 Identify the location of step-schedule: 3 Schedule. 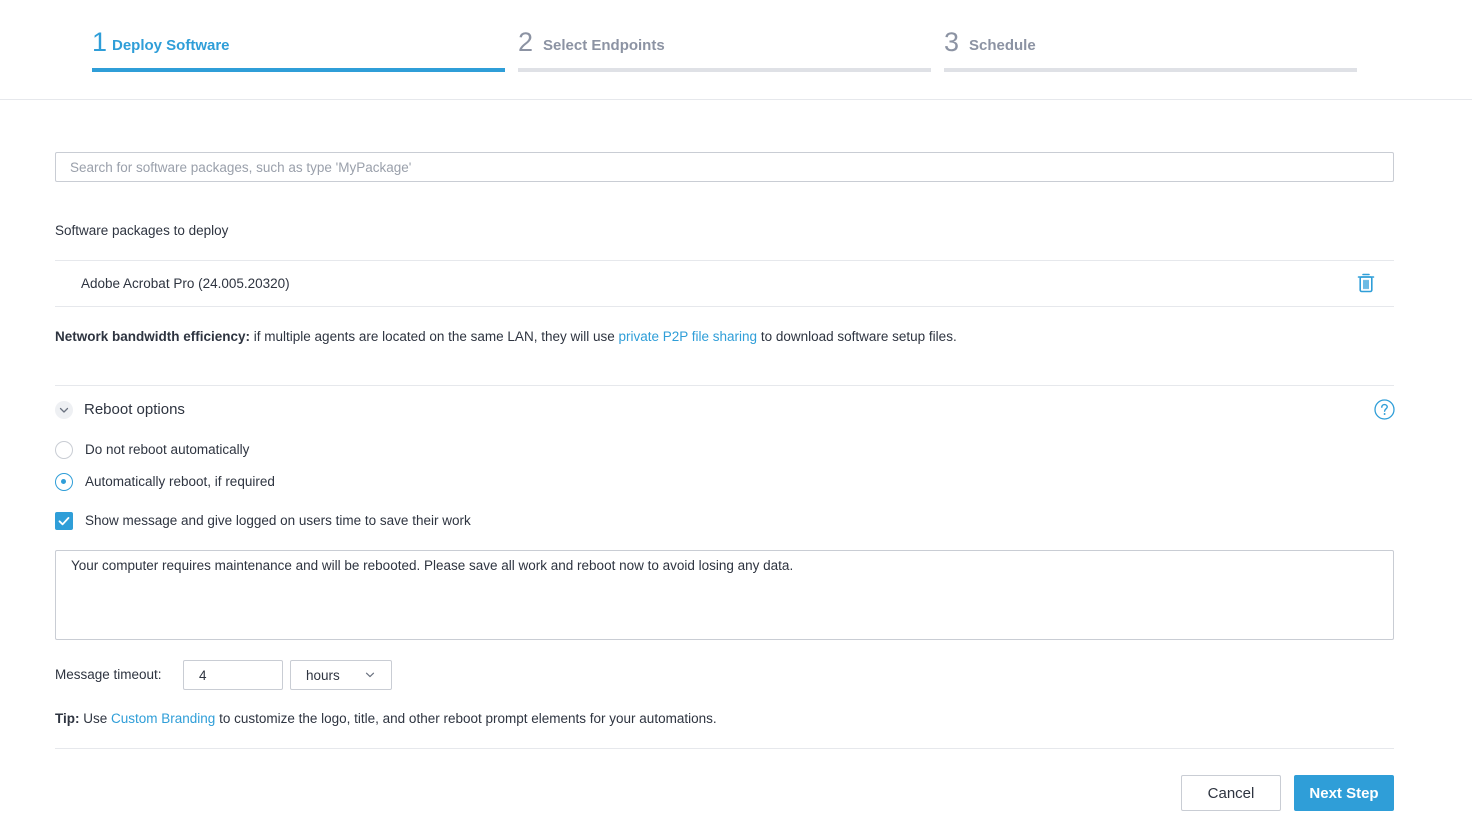
(1150, 50).